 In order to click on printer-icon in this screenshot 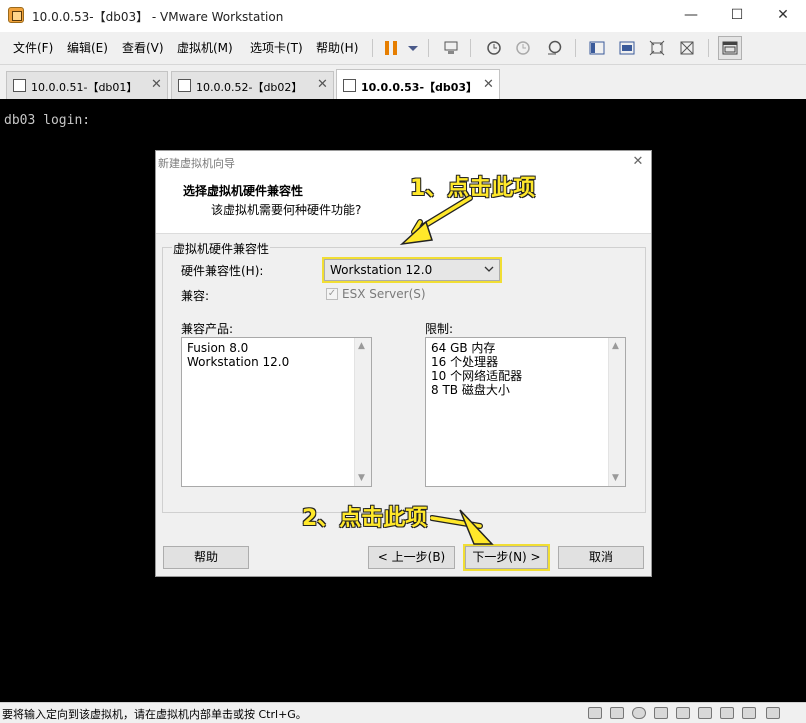, I will do `click(727, 713)`.